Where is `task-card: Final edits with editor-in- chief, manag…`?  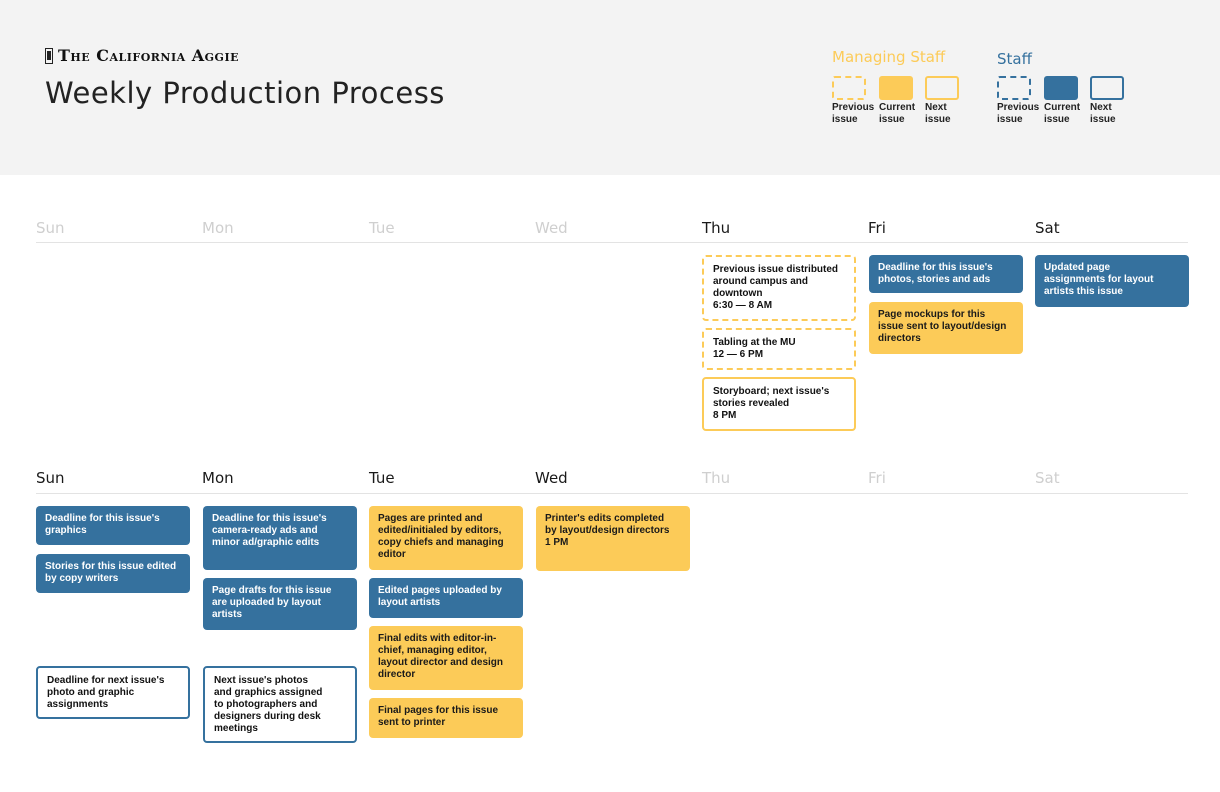 task-card: Final edits with editor-in- chief, manag… is located at coordinates (446, 658).